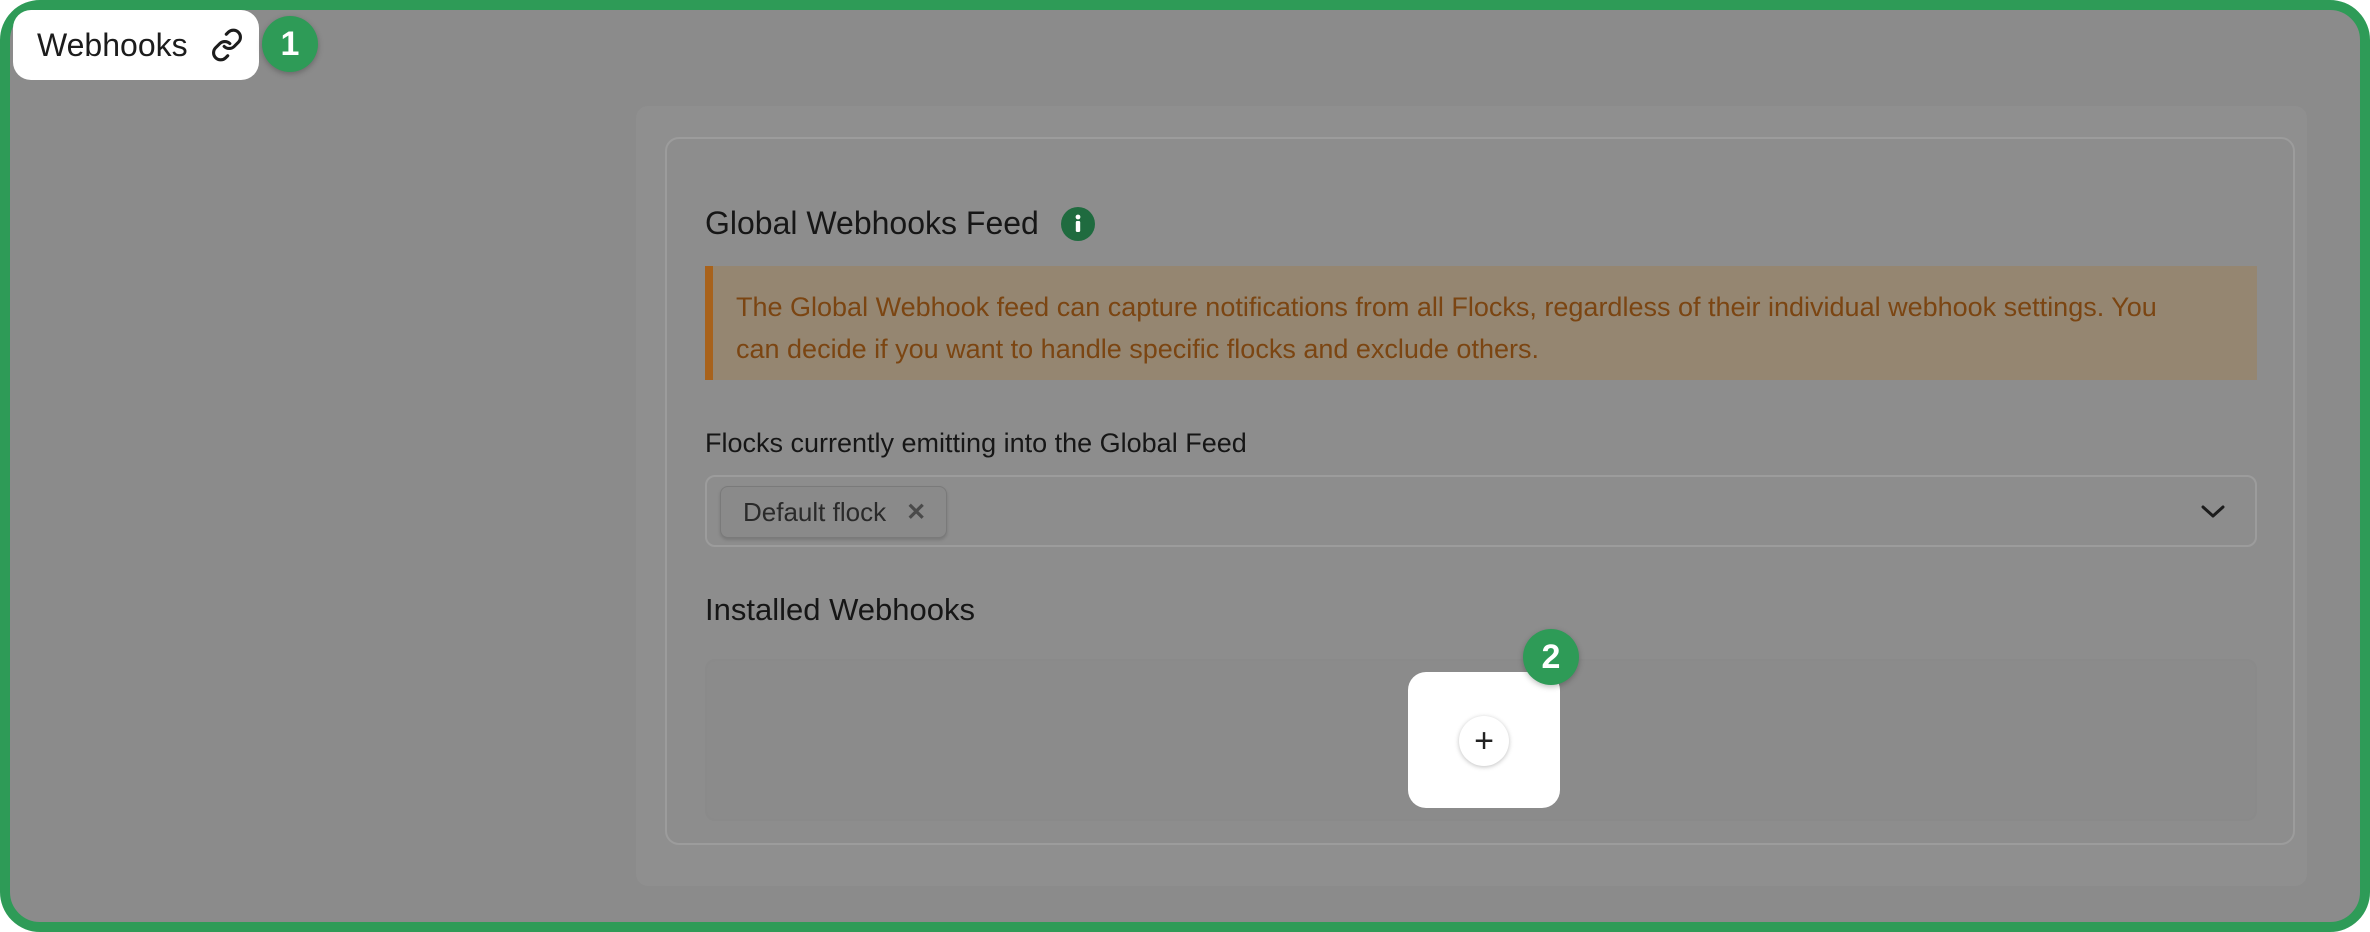 The height and width of the screenshot is (932, 2370). I want to click on step-badge-1: 1, so click(290, 44).